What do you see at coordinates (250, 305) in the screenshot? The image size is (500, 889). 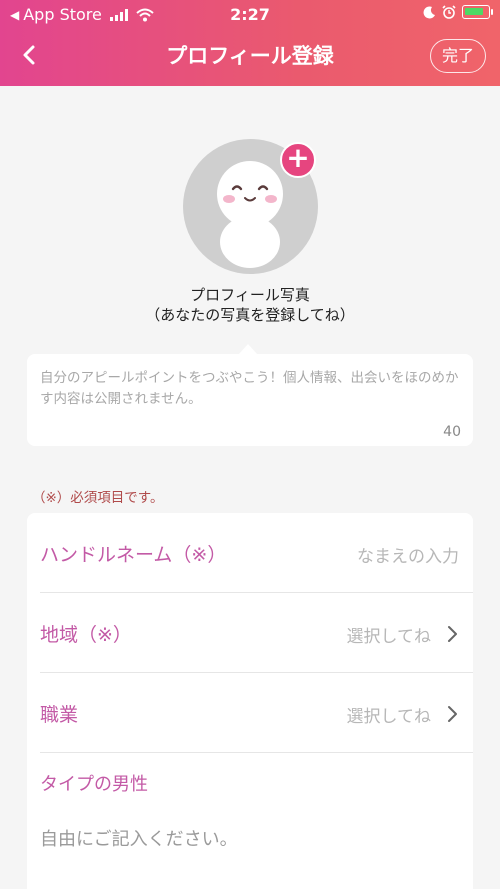 I see `photo-caption: プロフィール写真 （あなたの写真を登録してね）` at bounding box center [250, 305].